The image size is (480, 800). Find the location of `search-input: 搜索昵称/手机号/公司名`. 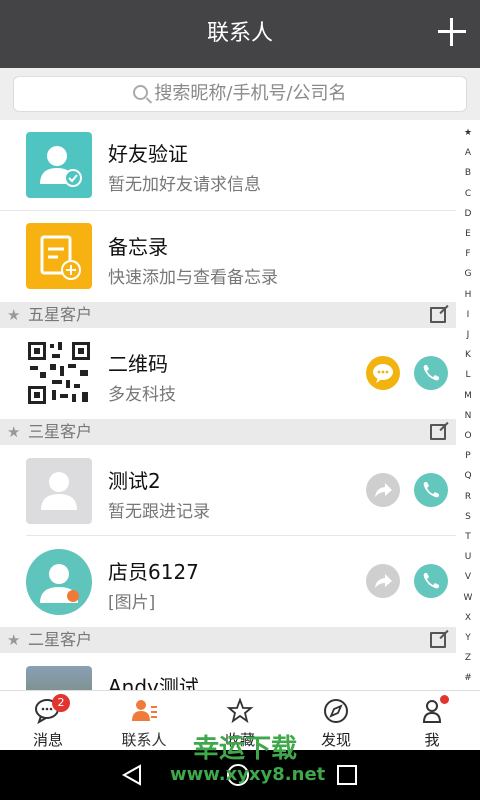

search-input: 搜索昵称/手机号/公司名 is located at coordinates (240, 94).